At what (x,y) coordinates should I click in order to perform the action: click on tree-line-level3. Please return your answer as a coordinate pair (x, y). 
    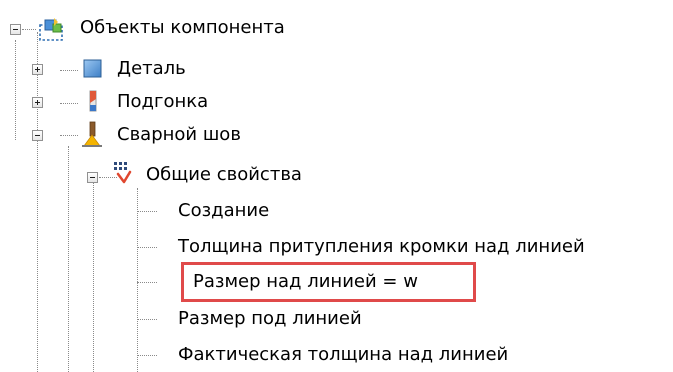
    Looking at the image, I should click on (93, 275).